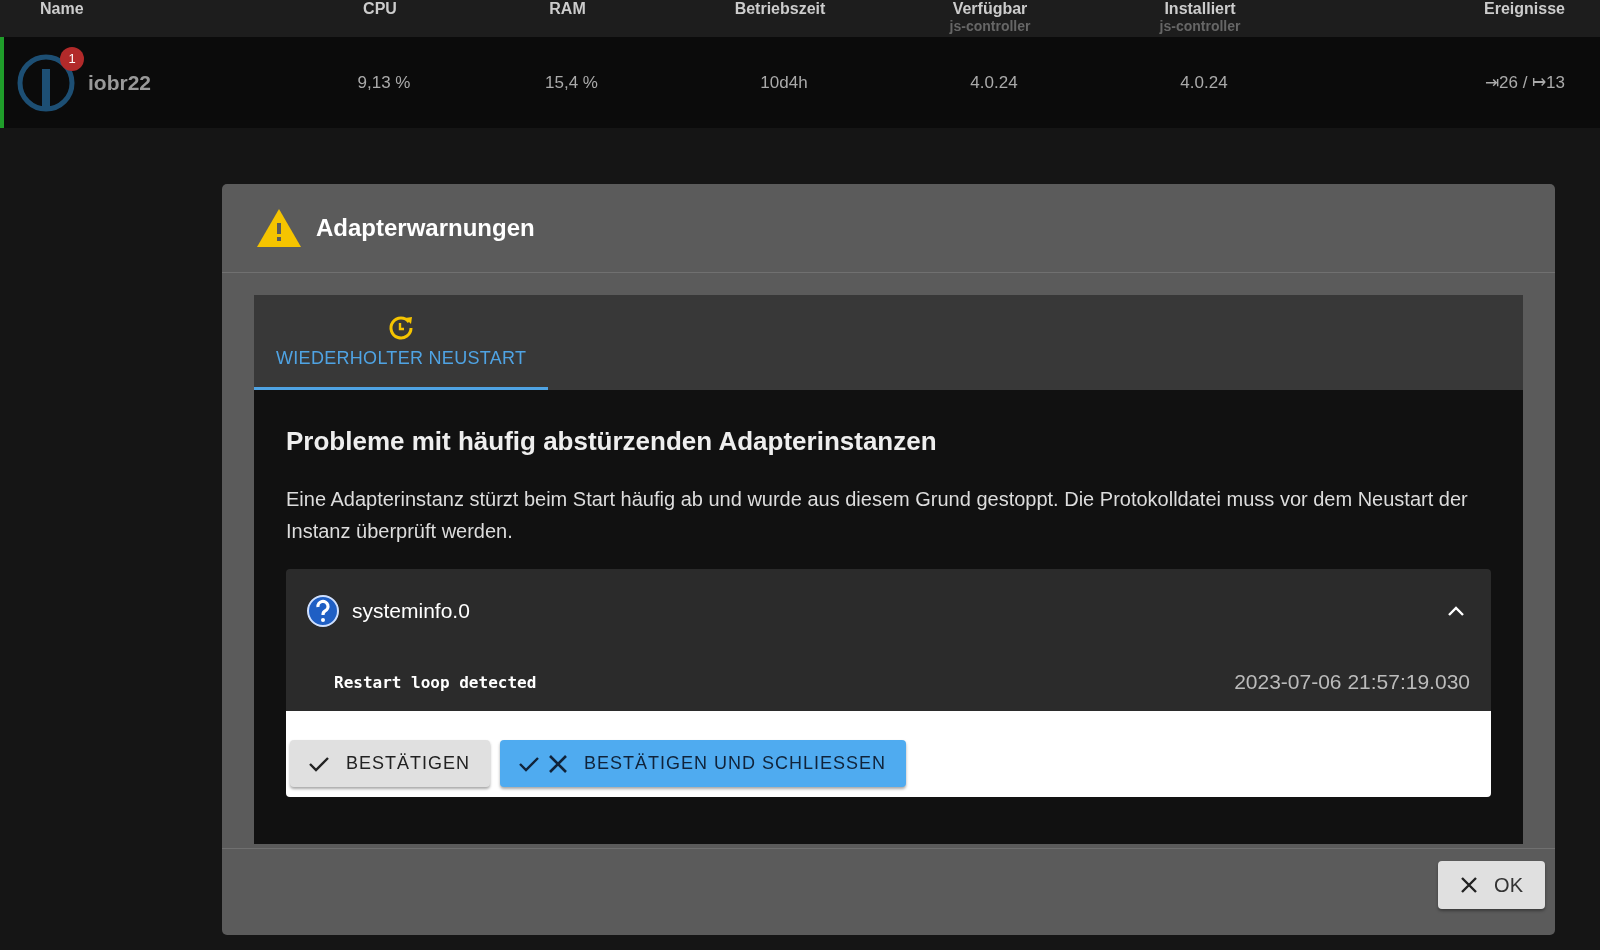 This screenshot has height=950, width=1600. What do you see at coordinates (1491, 885) in the screenshot?
I see `ok-button: OK` at bounding box center [1491, 885].